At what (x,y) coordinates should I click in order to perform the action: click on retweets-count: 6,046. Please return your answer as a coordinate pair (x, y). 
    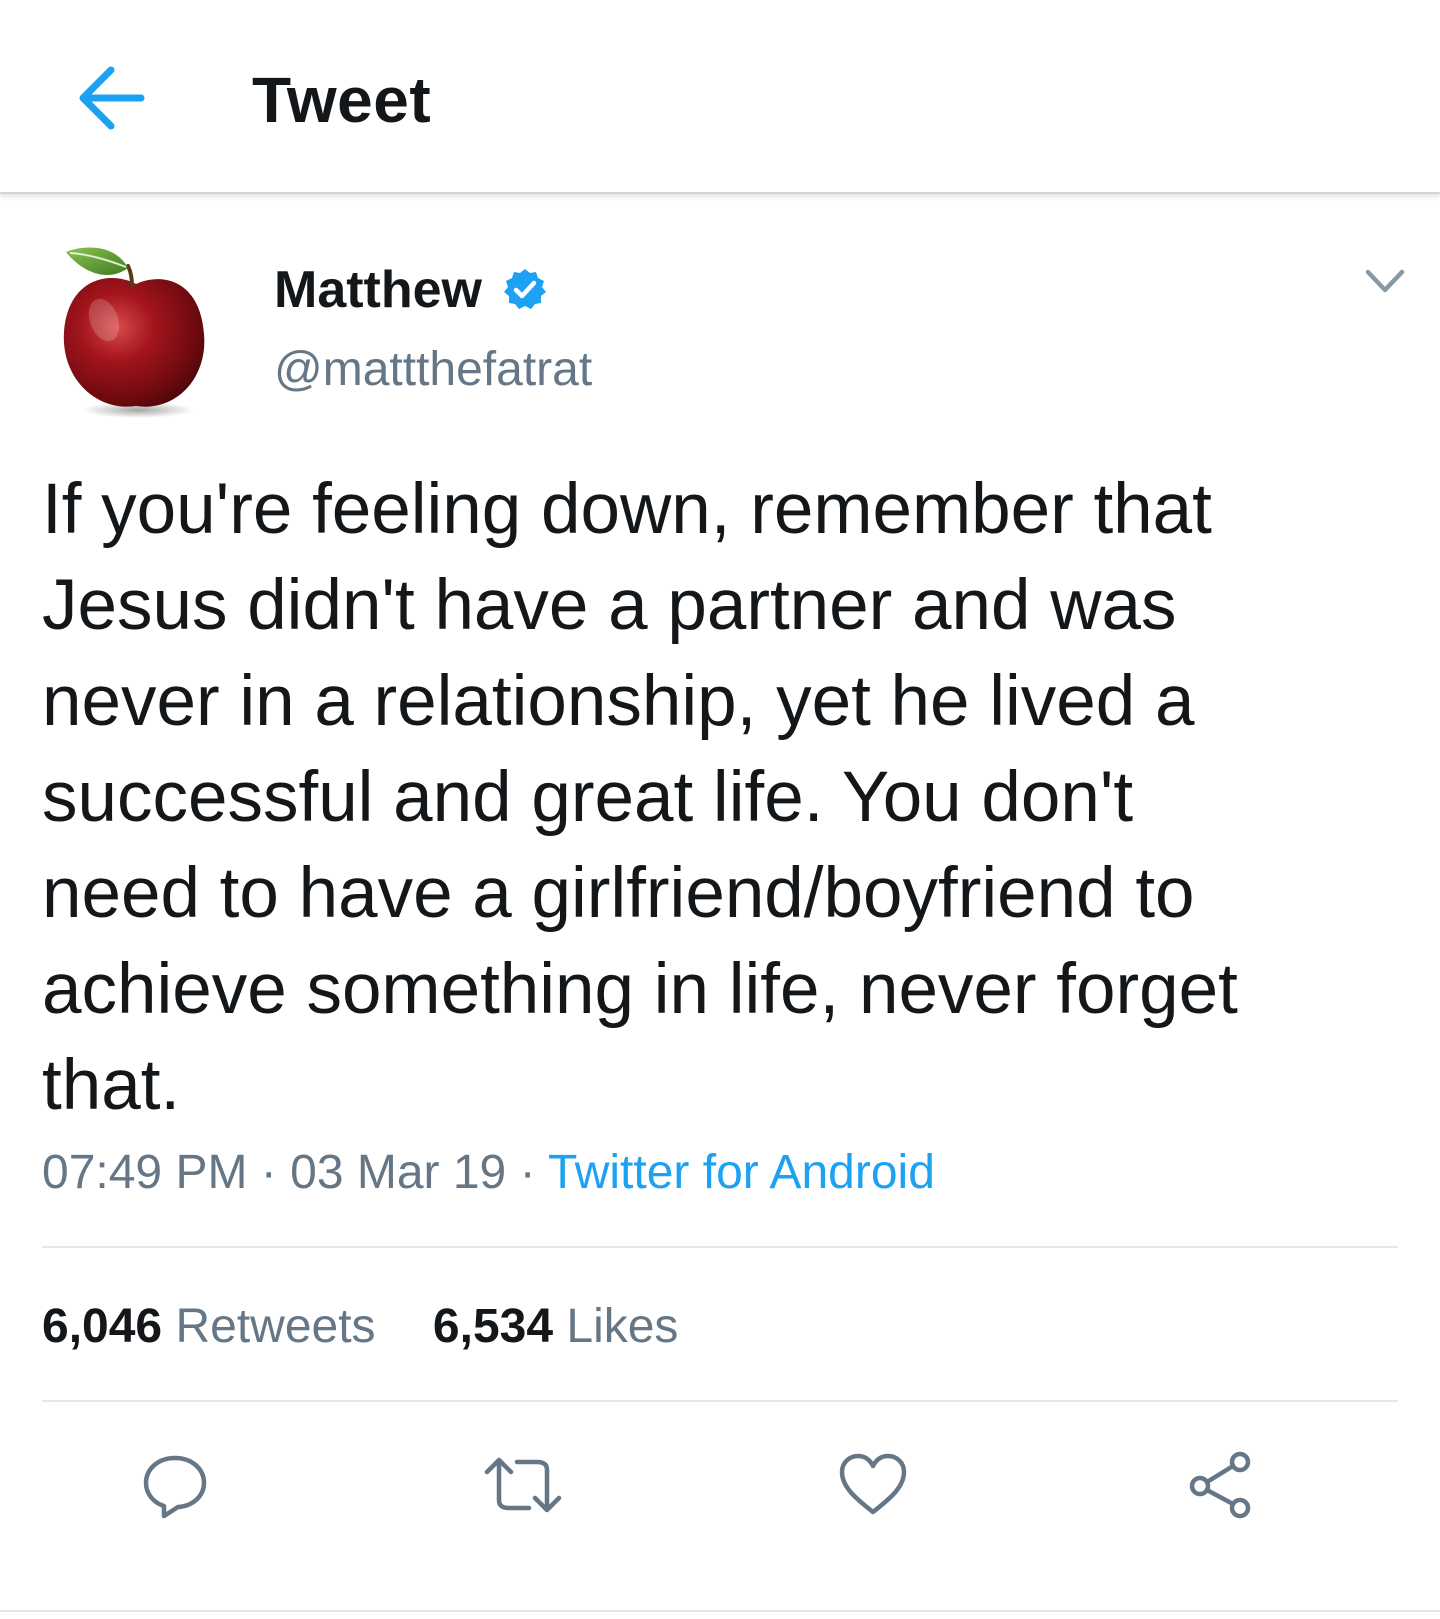
    Looking at the image, I should click on (102, 1326).